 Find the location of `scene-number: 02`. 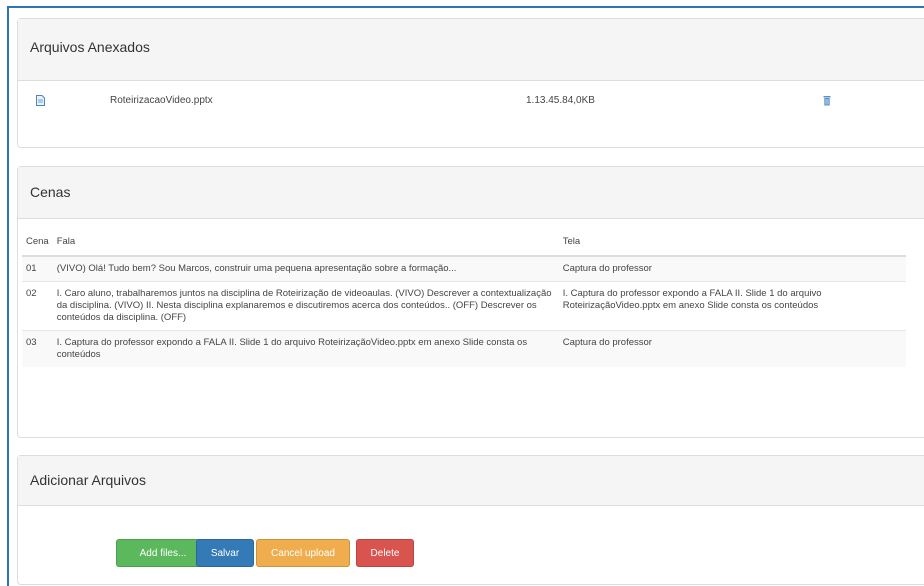

scene-number: 02 is located at coordinates (37, 306).